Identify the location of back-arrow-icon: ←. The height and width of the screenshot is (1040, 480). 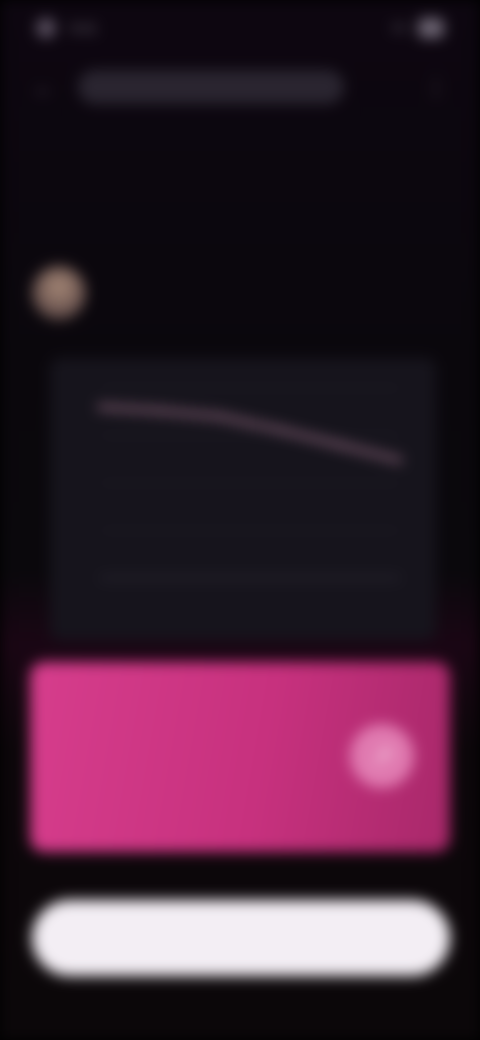
(44, 88).